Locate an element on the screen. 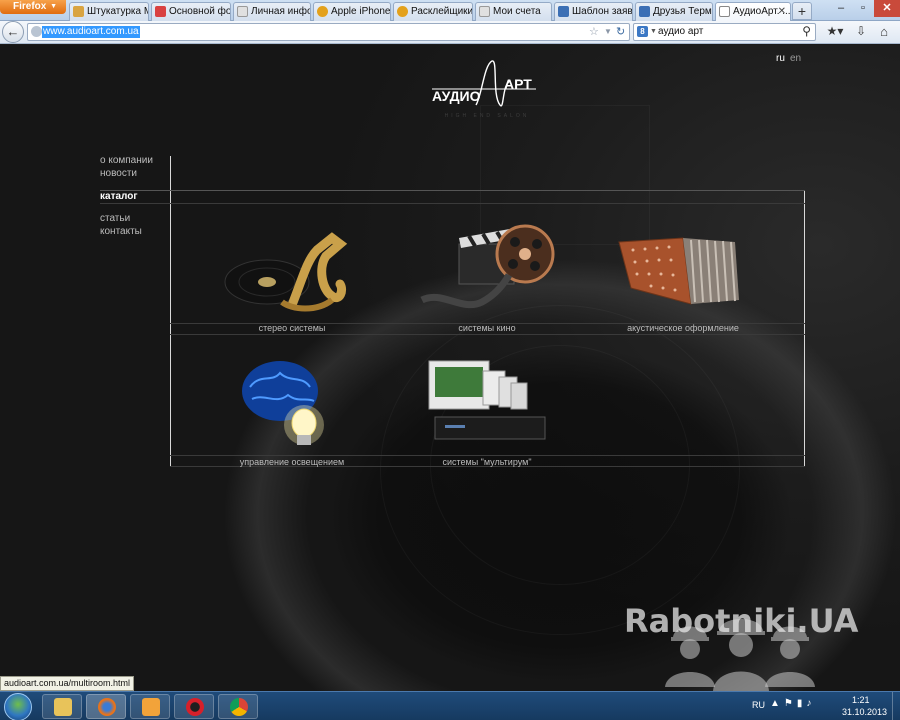 The height and width of the screenshot is (720, 900). taskbar-firefox is located at coordinates (106, 706).